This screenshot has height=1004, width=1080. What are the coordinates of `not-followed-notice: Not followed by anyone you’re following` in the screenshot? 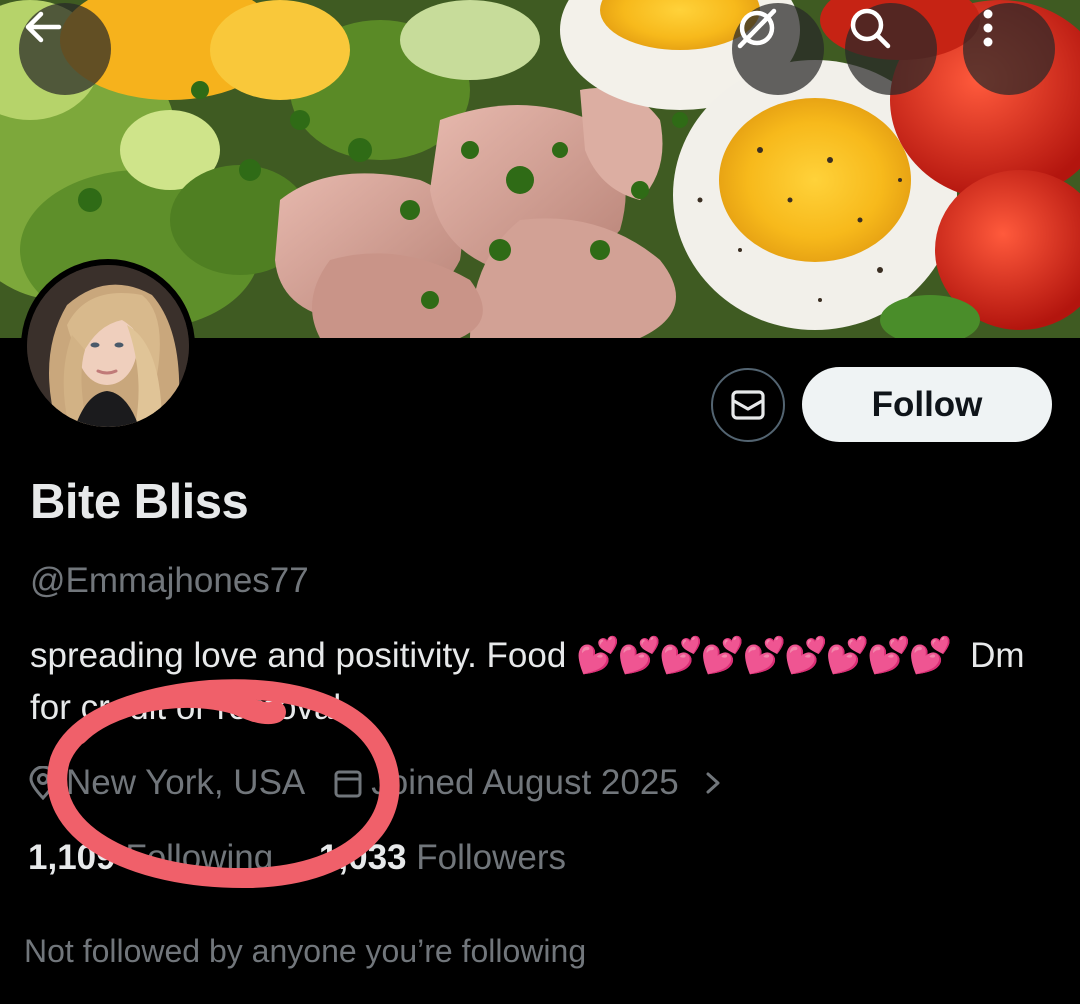 It's located at (305, 951).